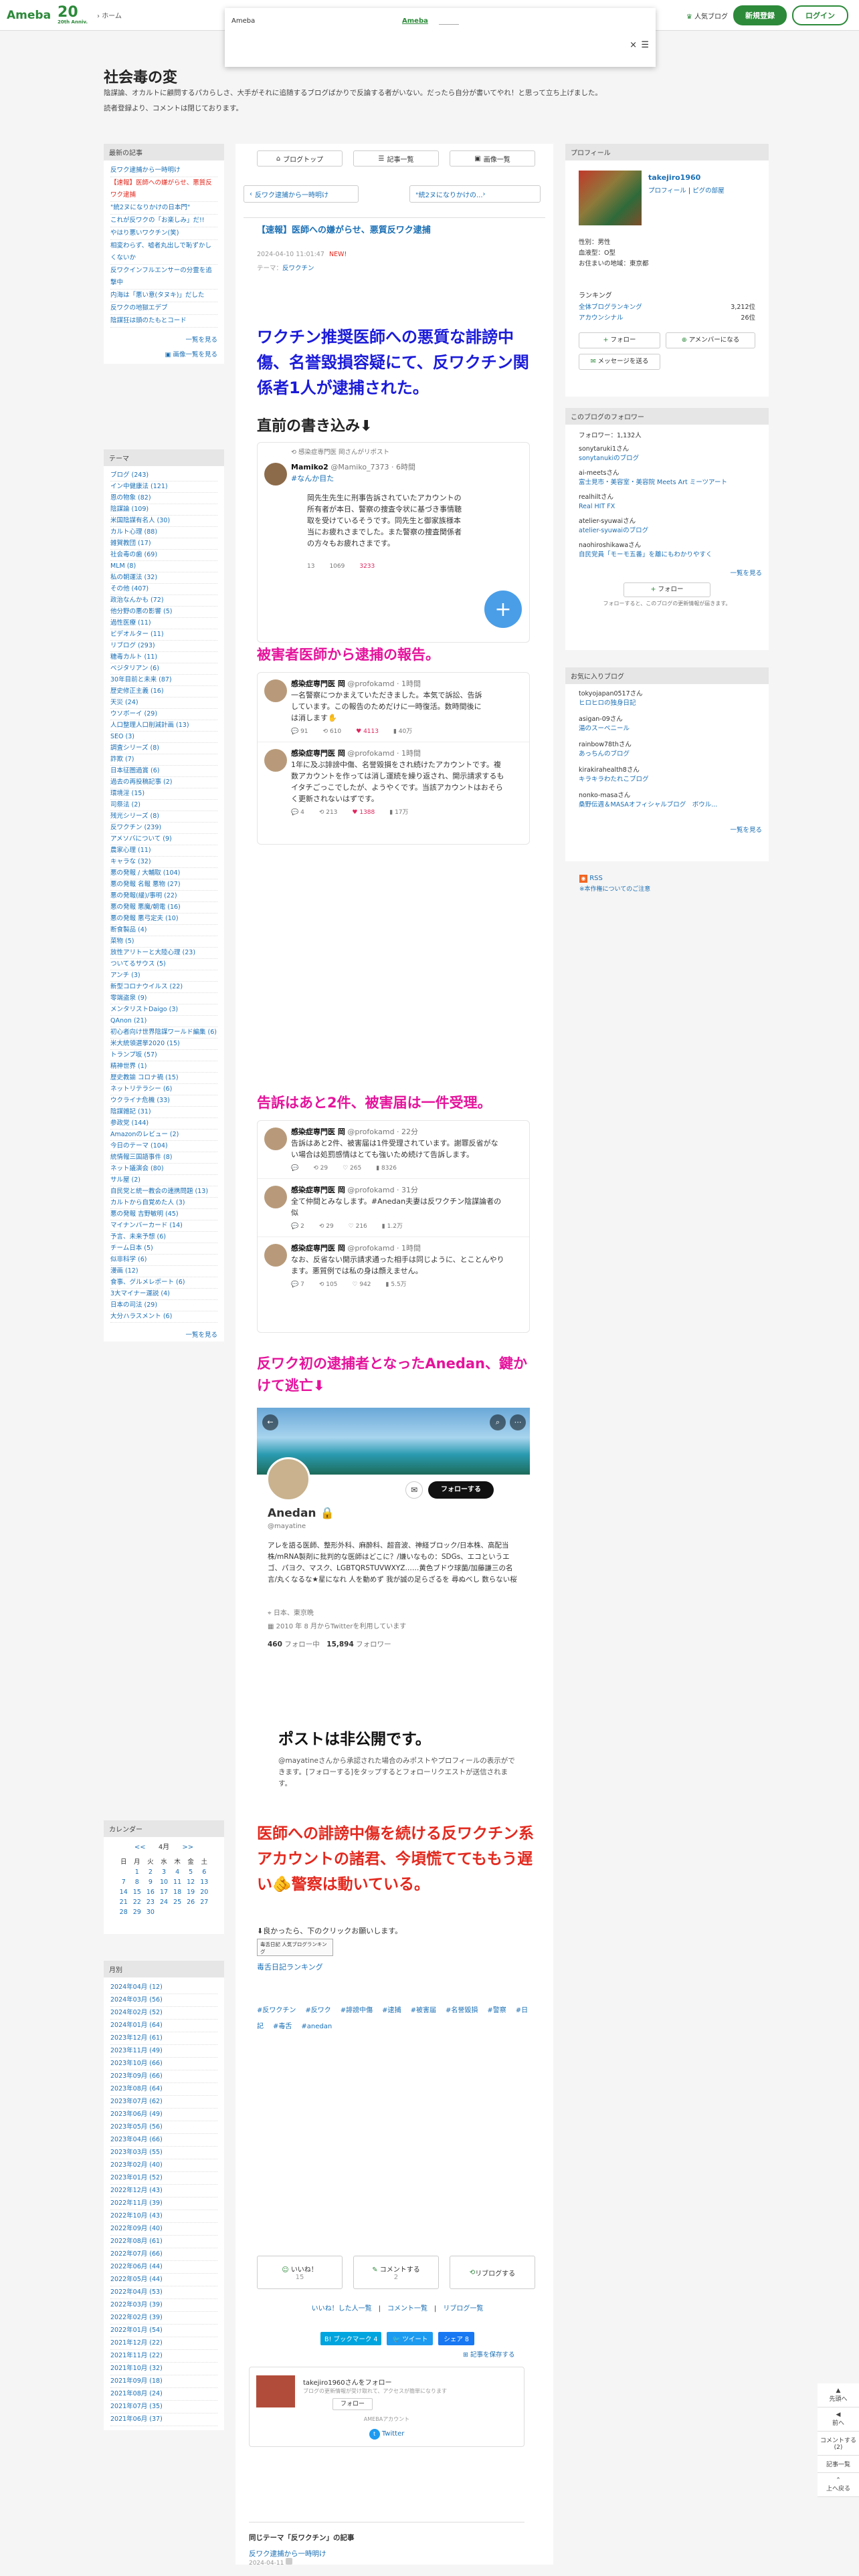  I want to click on theme-item: 漫画 (12), so click(163, 1271).